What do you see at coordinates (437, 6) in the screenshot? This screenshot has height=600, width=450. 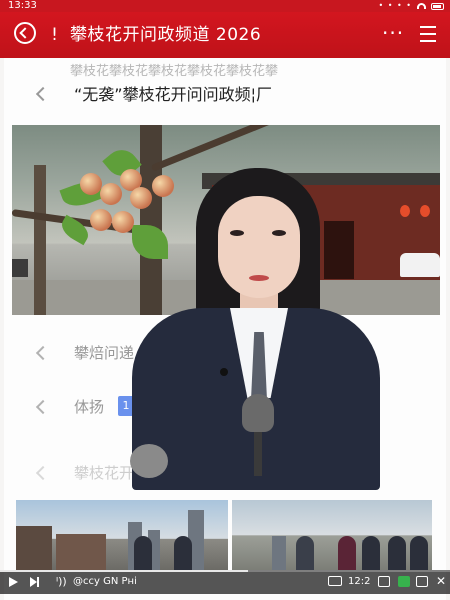 I see `battery-icon` at bounding box center [437, 6].